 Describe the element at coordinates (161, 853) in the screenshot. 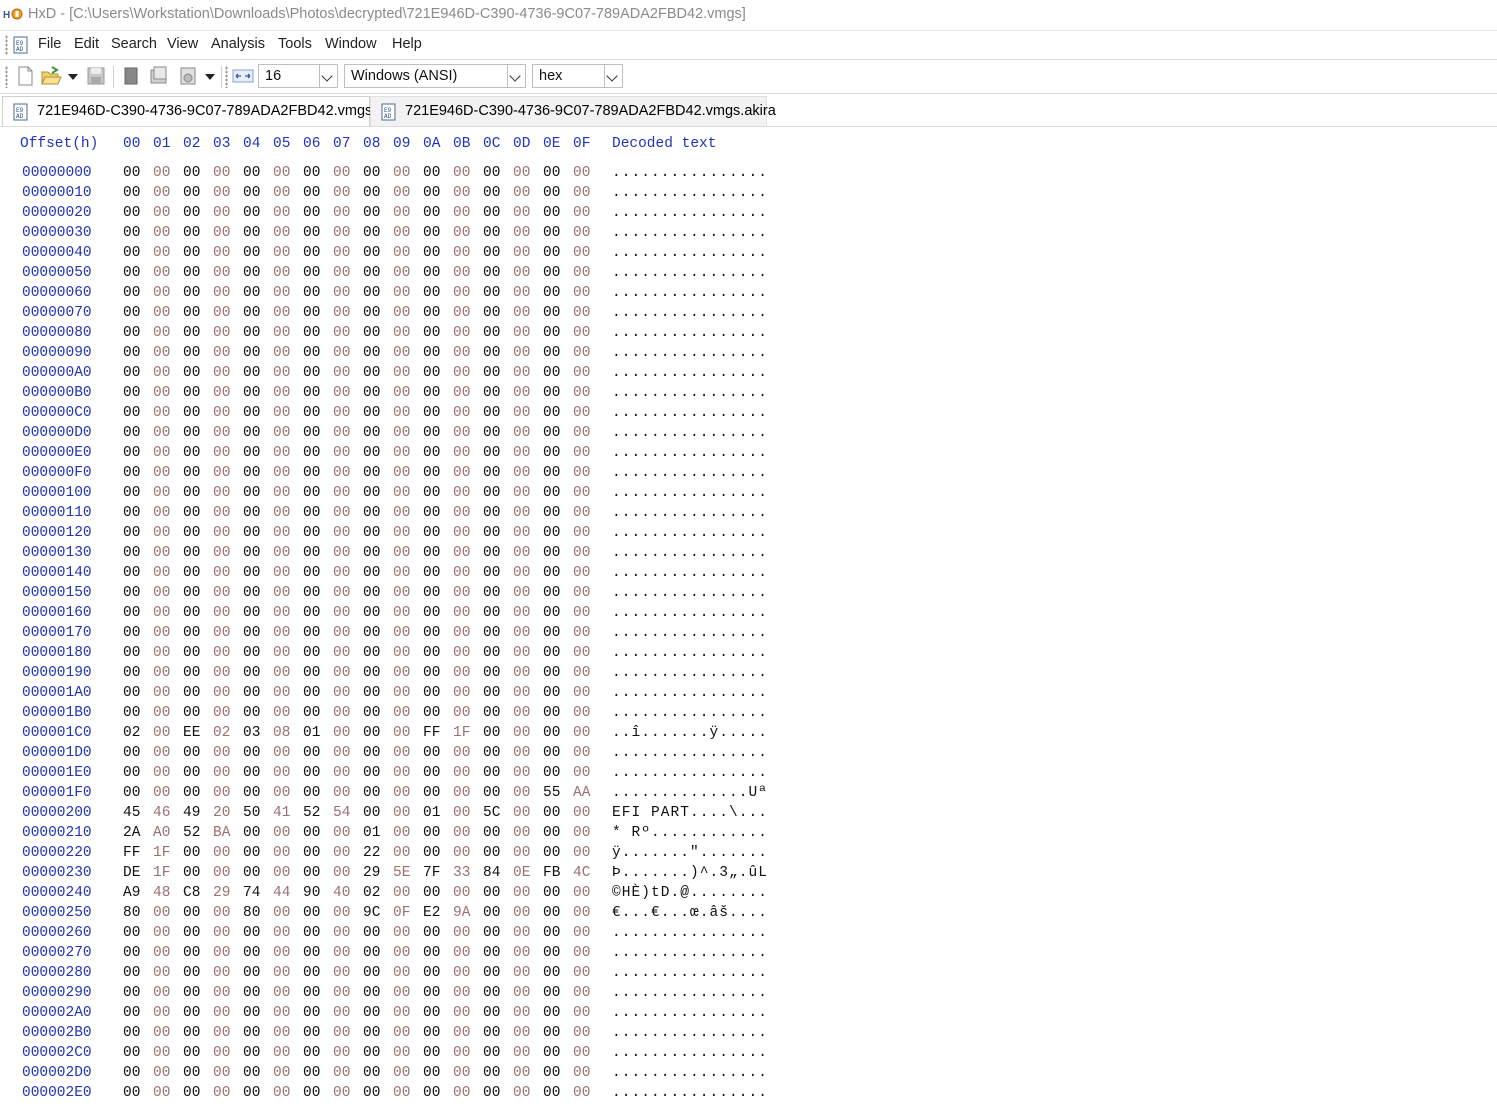

I see `hex-byte: 1F` at that location.